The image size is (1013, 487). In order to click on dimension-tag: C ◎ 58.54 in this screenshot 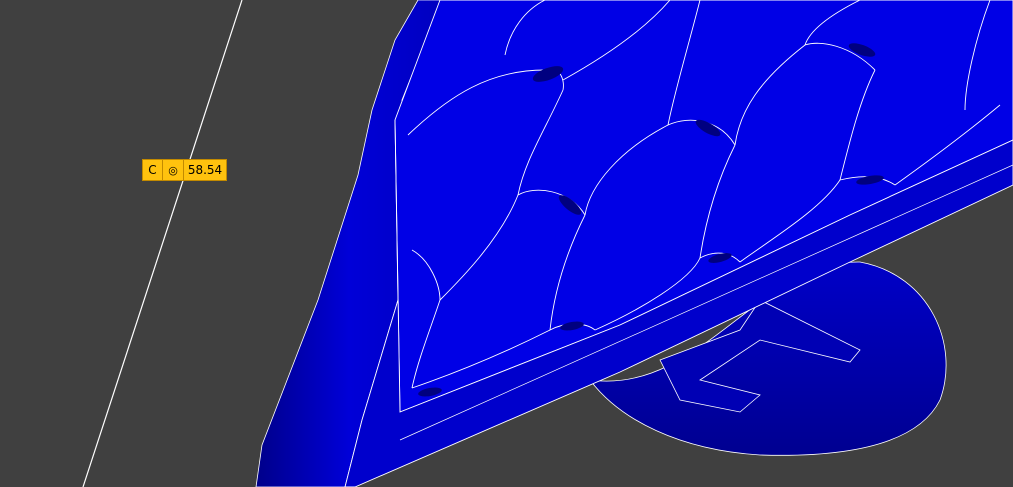, I will do `click(184, 170)`.